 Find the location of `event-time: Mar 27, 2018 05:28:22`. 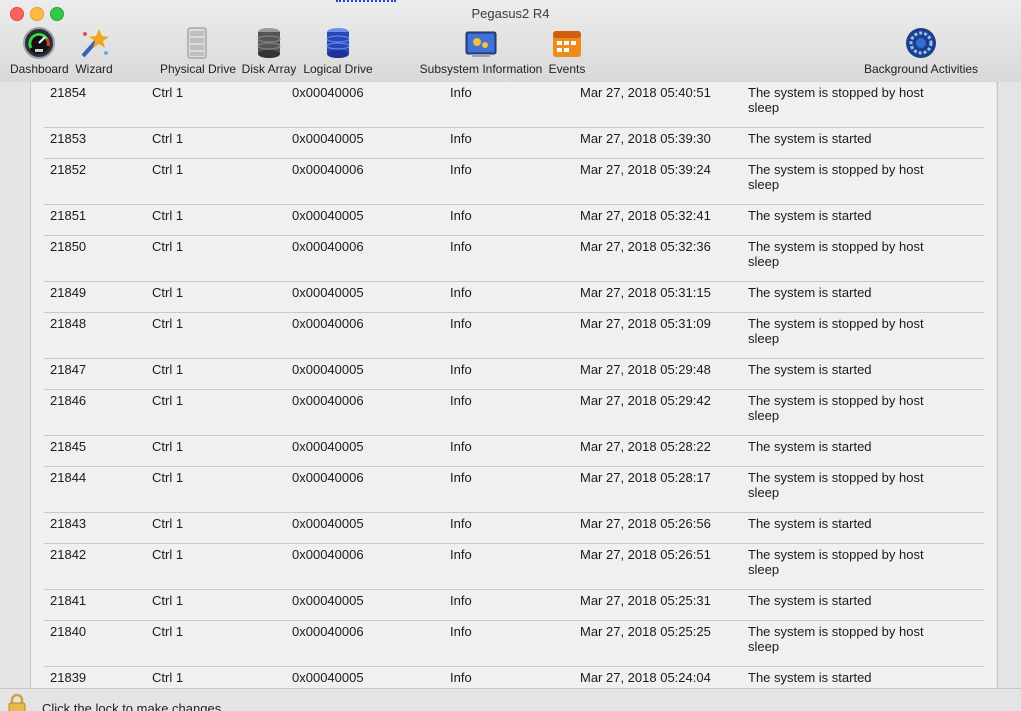

event-time: Mar 27, 2018 05:28:22 is located at coordinates (645, 446).